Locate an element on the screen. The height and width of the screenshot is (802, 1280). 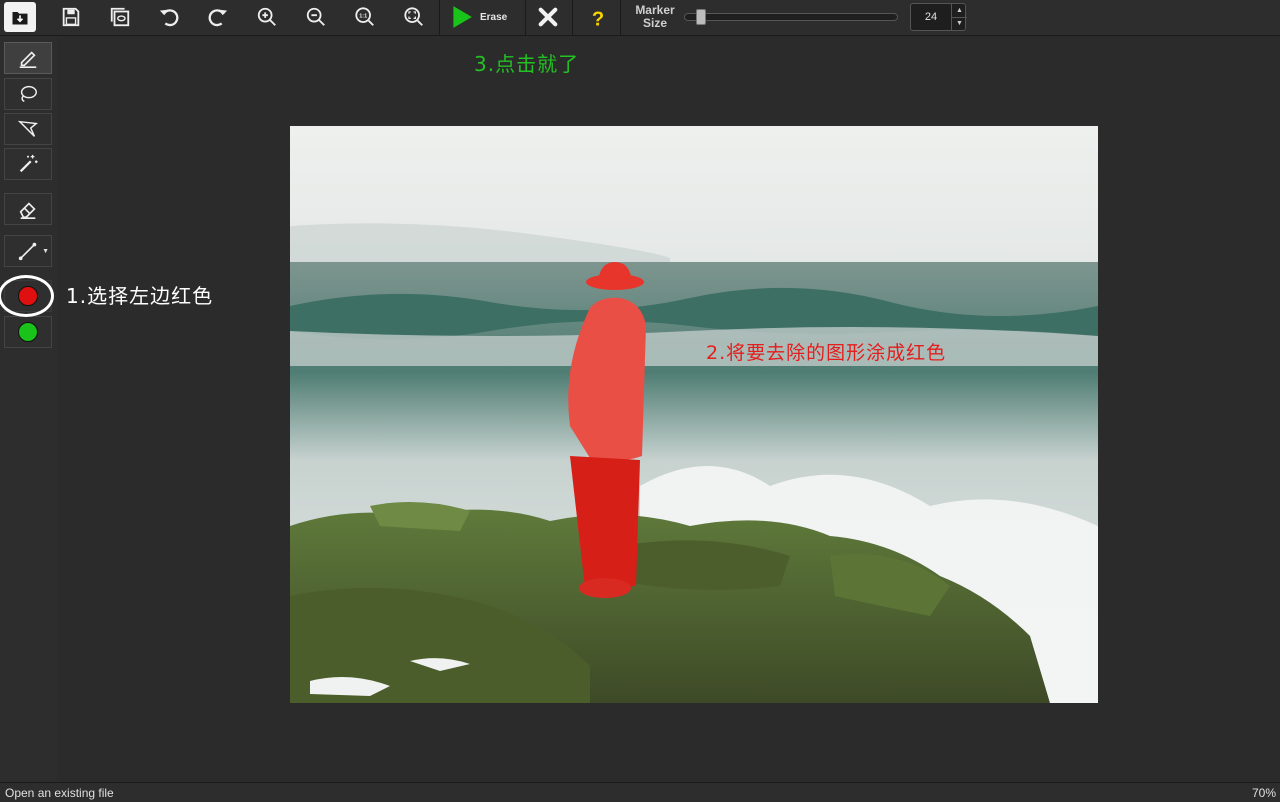
eraser-tool is located at coordinates (28, 209).